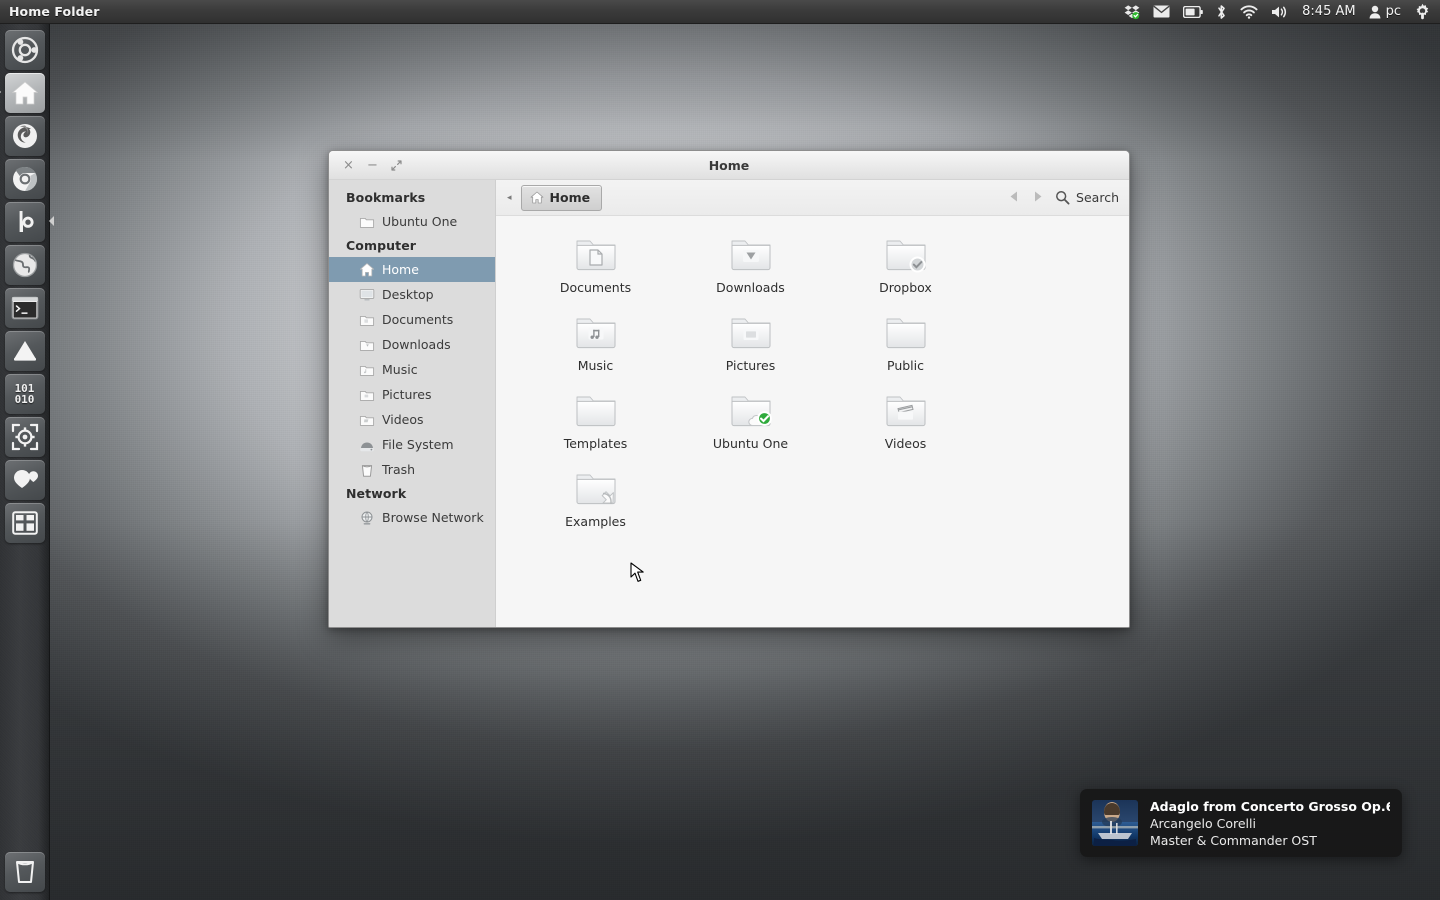  I want to click on launcher-item-home-folder, so click(22, 92).